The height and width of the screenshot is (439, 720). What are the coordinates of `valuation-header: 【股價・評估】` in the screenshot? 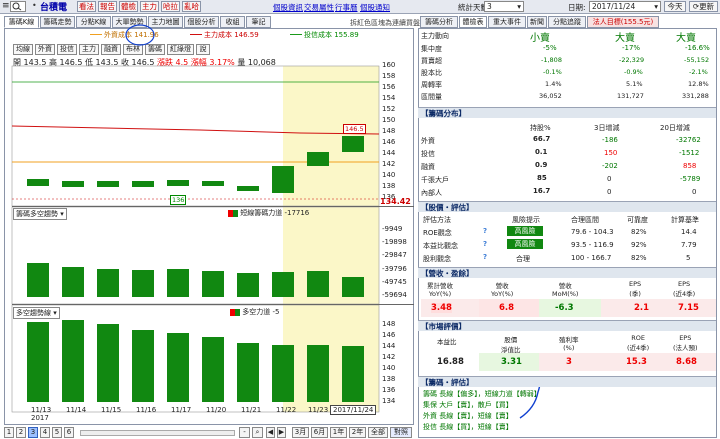 It's located at (567, 206).